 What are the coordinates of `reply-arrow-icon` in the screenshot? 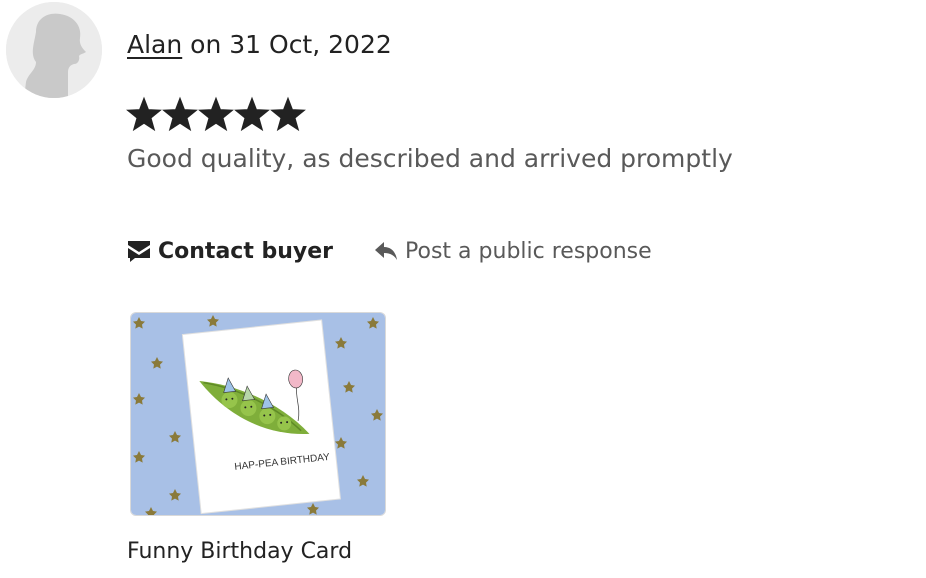 It's located at (386, 251).